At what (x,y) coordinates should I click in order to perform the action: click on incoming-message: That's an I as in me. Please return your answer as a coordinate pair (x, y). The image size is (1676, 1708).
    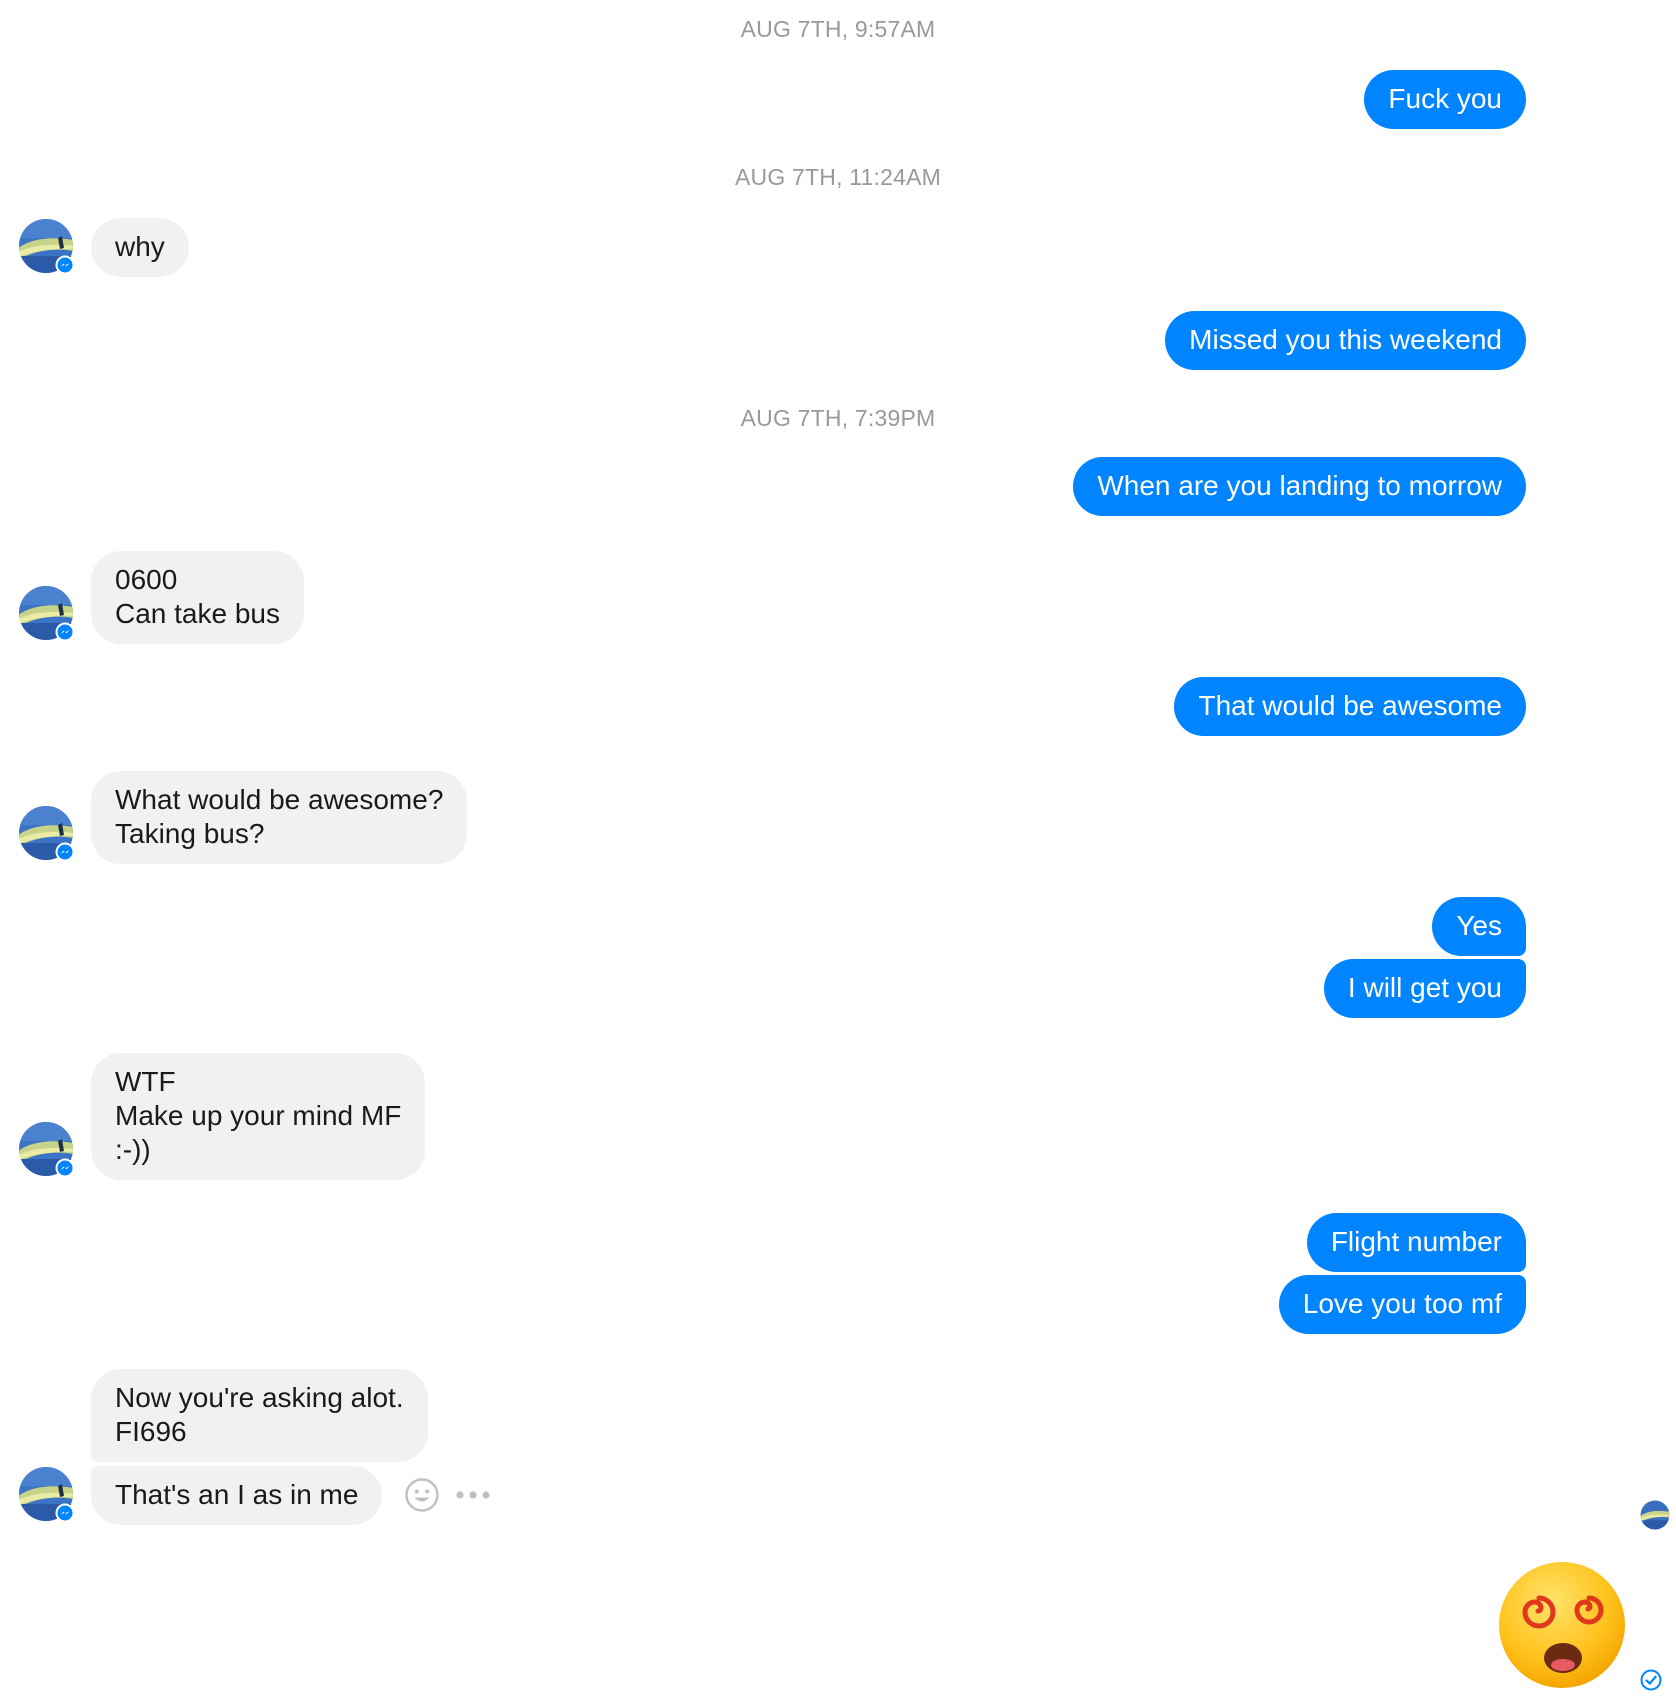
    Looking at the image, I should click on (237, 1495).